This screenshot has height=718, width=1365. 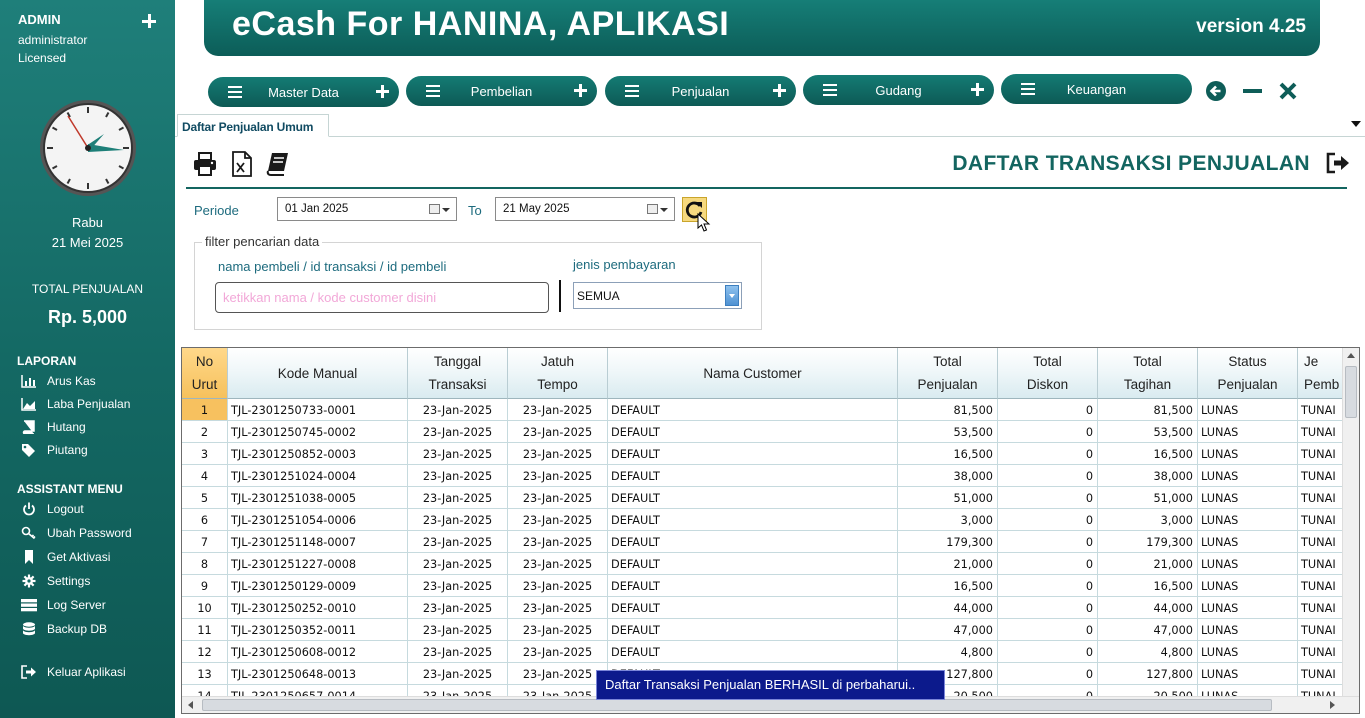 What do you see at coordinates (205, 564) in the screenshot?
I see `cell-col-no: 8` at bounding box center [205, 564].